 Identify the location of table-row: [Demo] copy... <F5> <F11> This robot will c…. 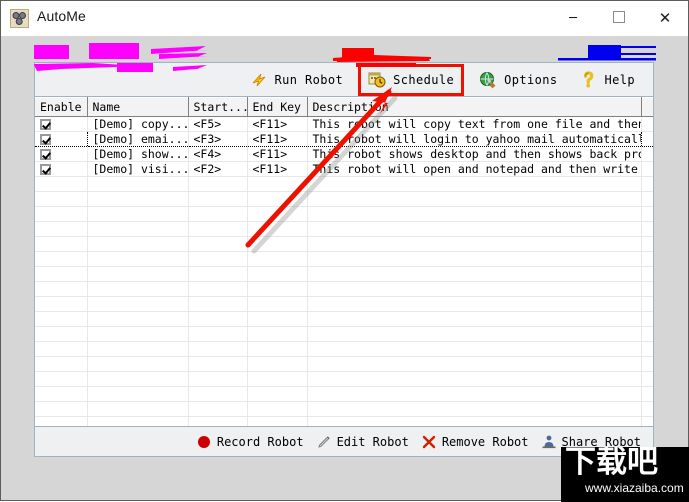
(344, 124).